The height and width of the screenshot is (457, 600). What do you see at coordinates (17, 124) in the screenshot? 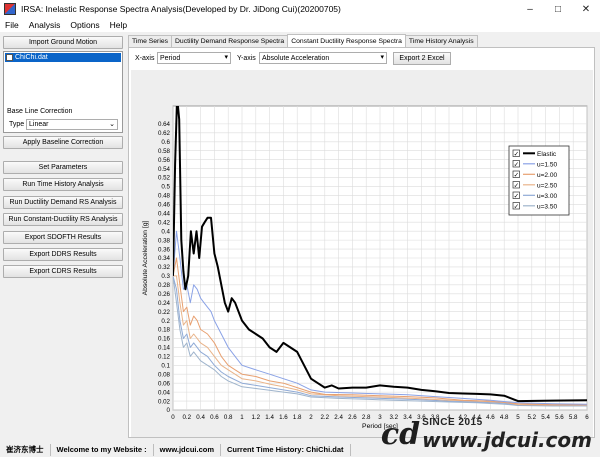
I see `type-label: Type` at bounding box center [17, 124].